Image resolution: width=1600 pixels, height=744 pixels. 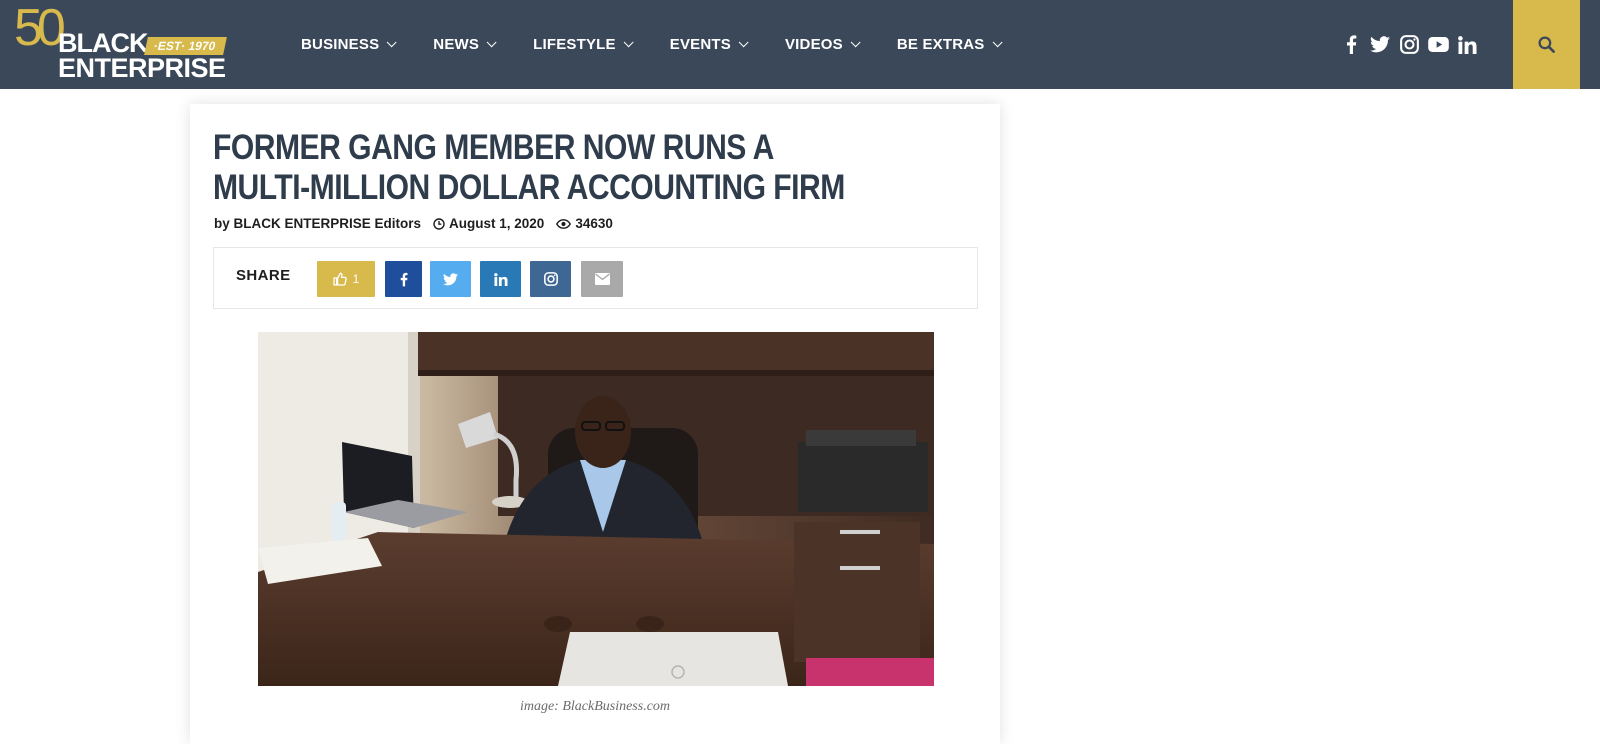 What do you see at coordinates (497, 223) in the screenshot?
I see `article-date: August 1, 2020` at bounding box center [497, 223].